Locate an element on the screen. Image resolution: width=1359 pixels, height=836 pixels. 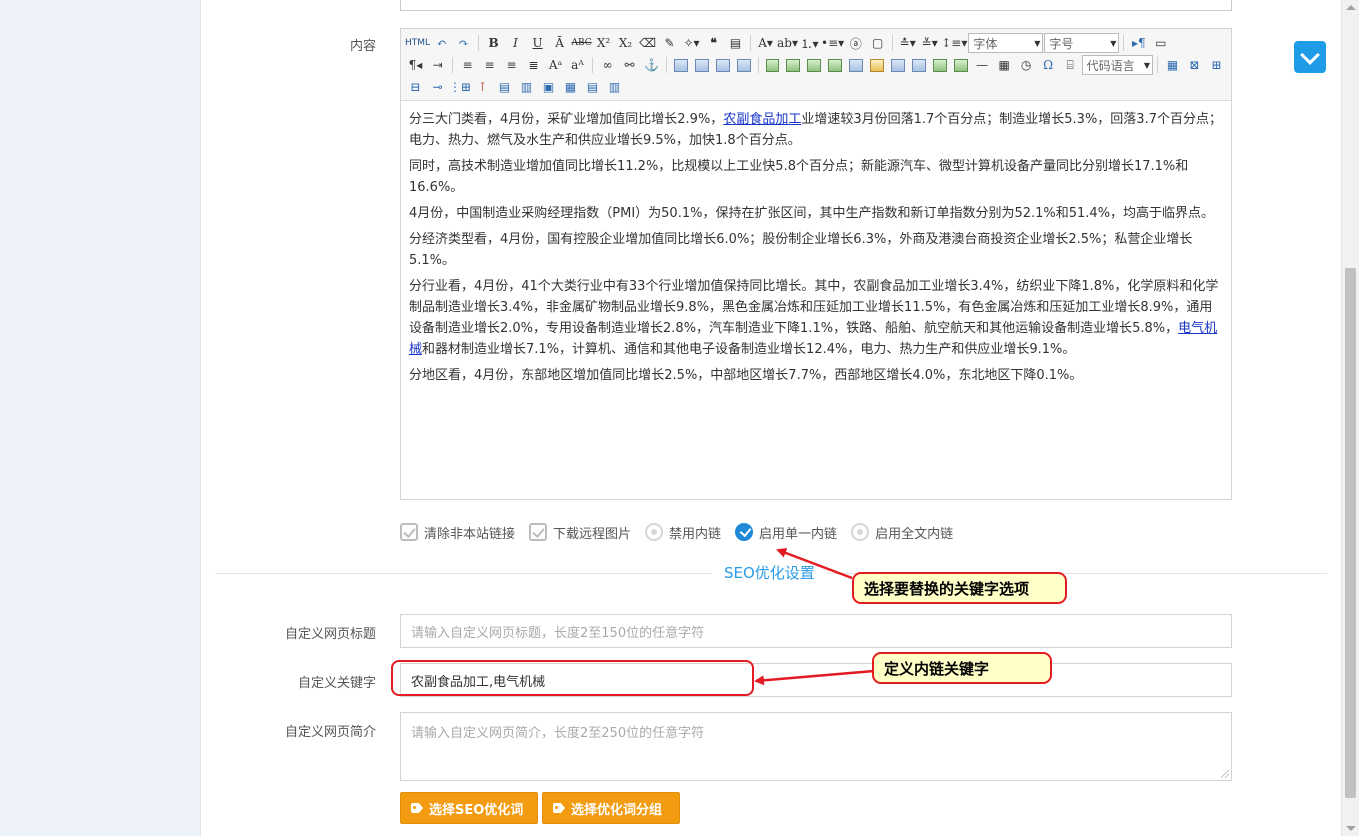
to-uppercase-icon: Aᵃ is located at coordinates (555, 65).